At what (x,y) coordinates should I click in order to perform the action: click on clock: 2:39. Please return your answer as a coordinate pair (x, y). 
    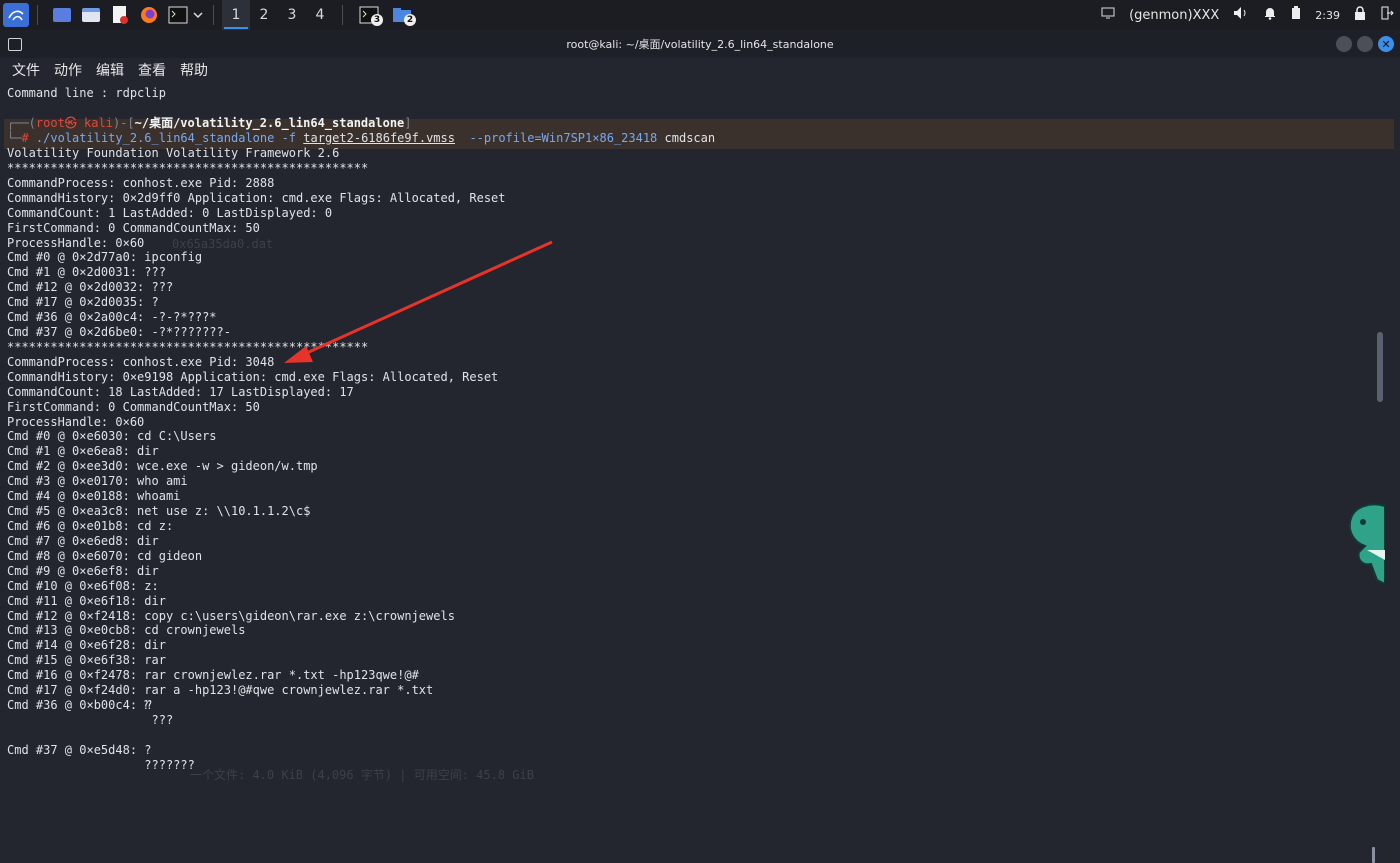
    Looking at the image, I should click on (1327, 15).